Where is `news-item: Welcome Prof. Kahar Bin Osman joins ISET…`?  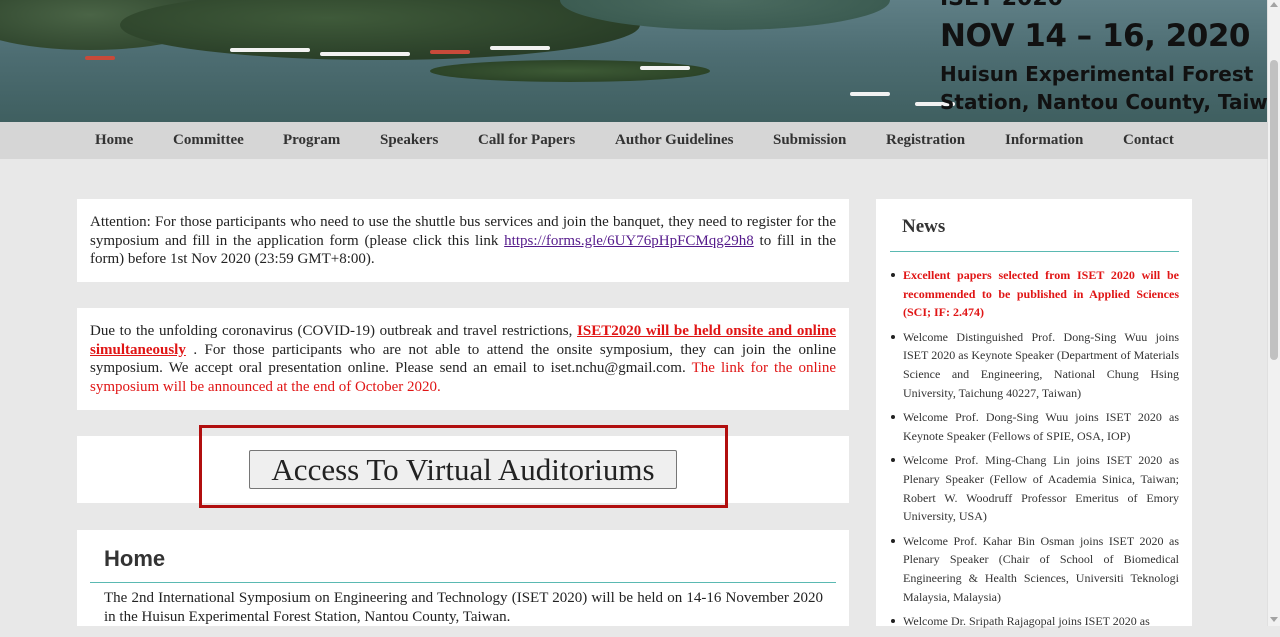 news-item: Welcome Prof. Kahar Bin Osman joins ISET… is located at coordinates (1034, 569).